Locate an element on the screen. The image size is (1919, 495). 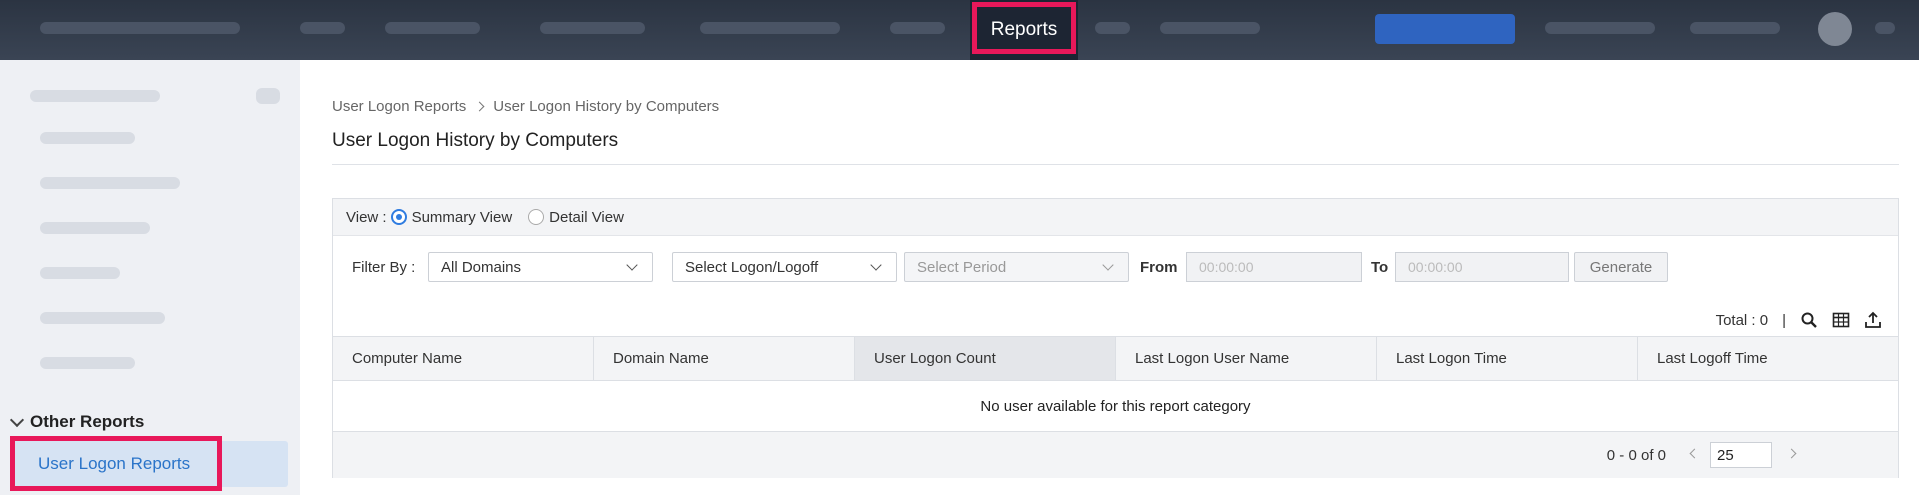
column-header-user-logon-count: User Logon Count is located at coordinates (985, 358).